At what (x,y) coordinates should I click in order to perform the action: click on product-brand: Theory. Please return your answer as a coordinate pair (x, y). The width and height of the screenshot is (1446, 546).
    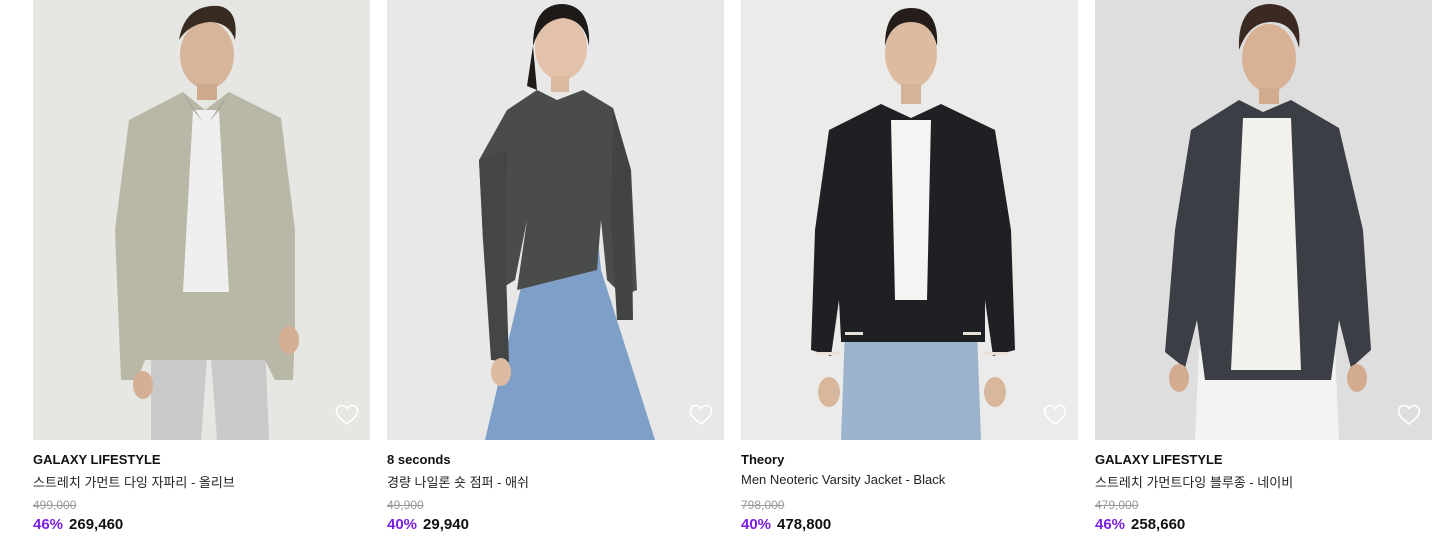
    Looking at the image, I should click on (762, 459).